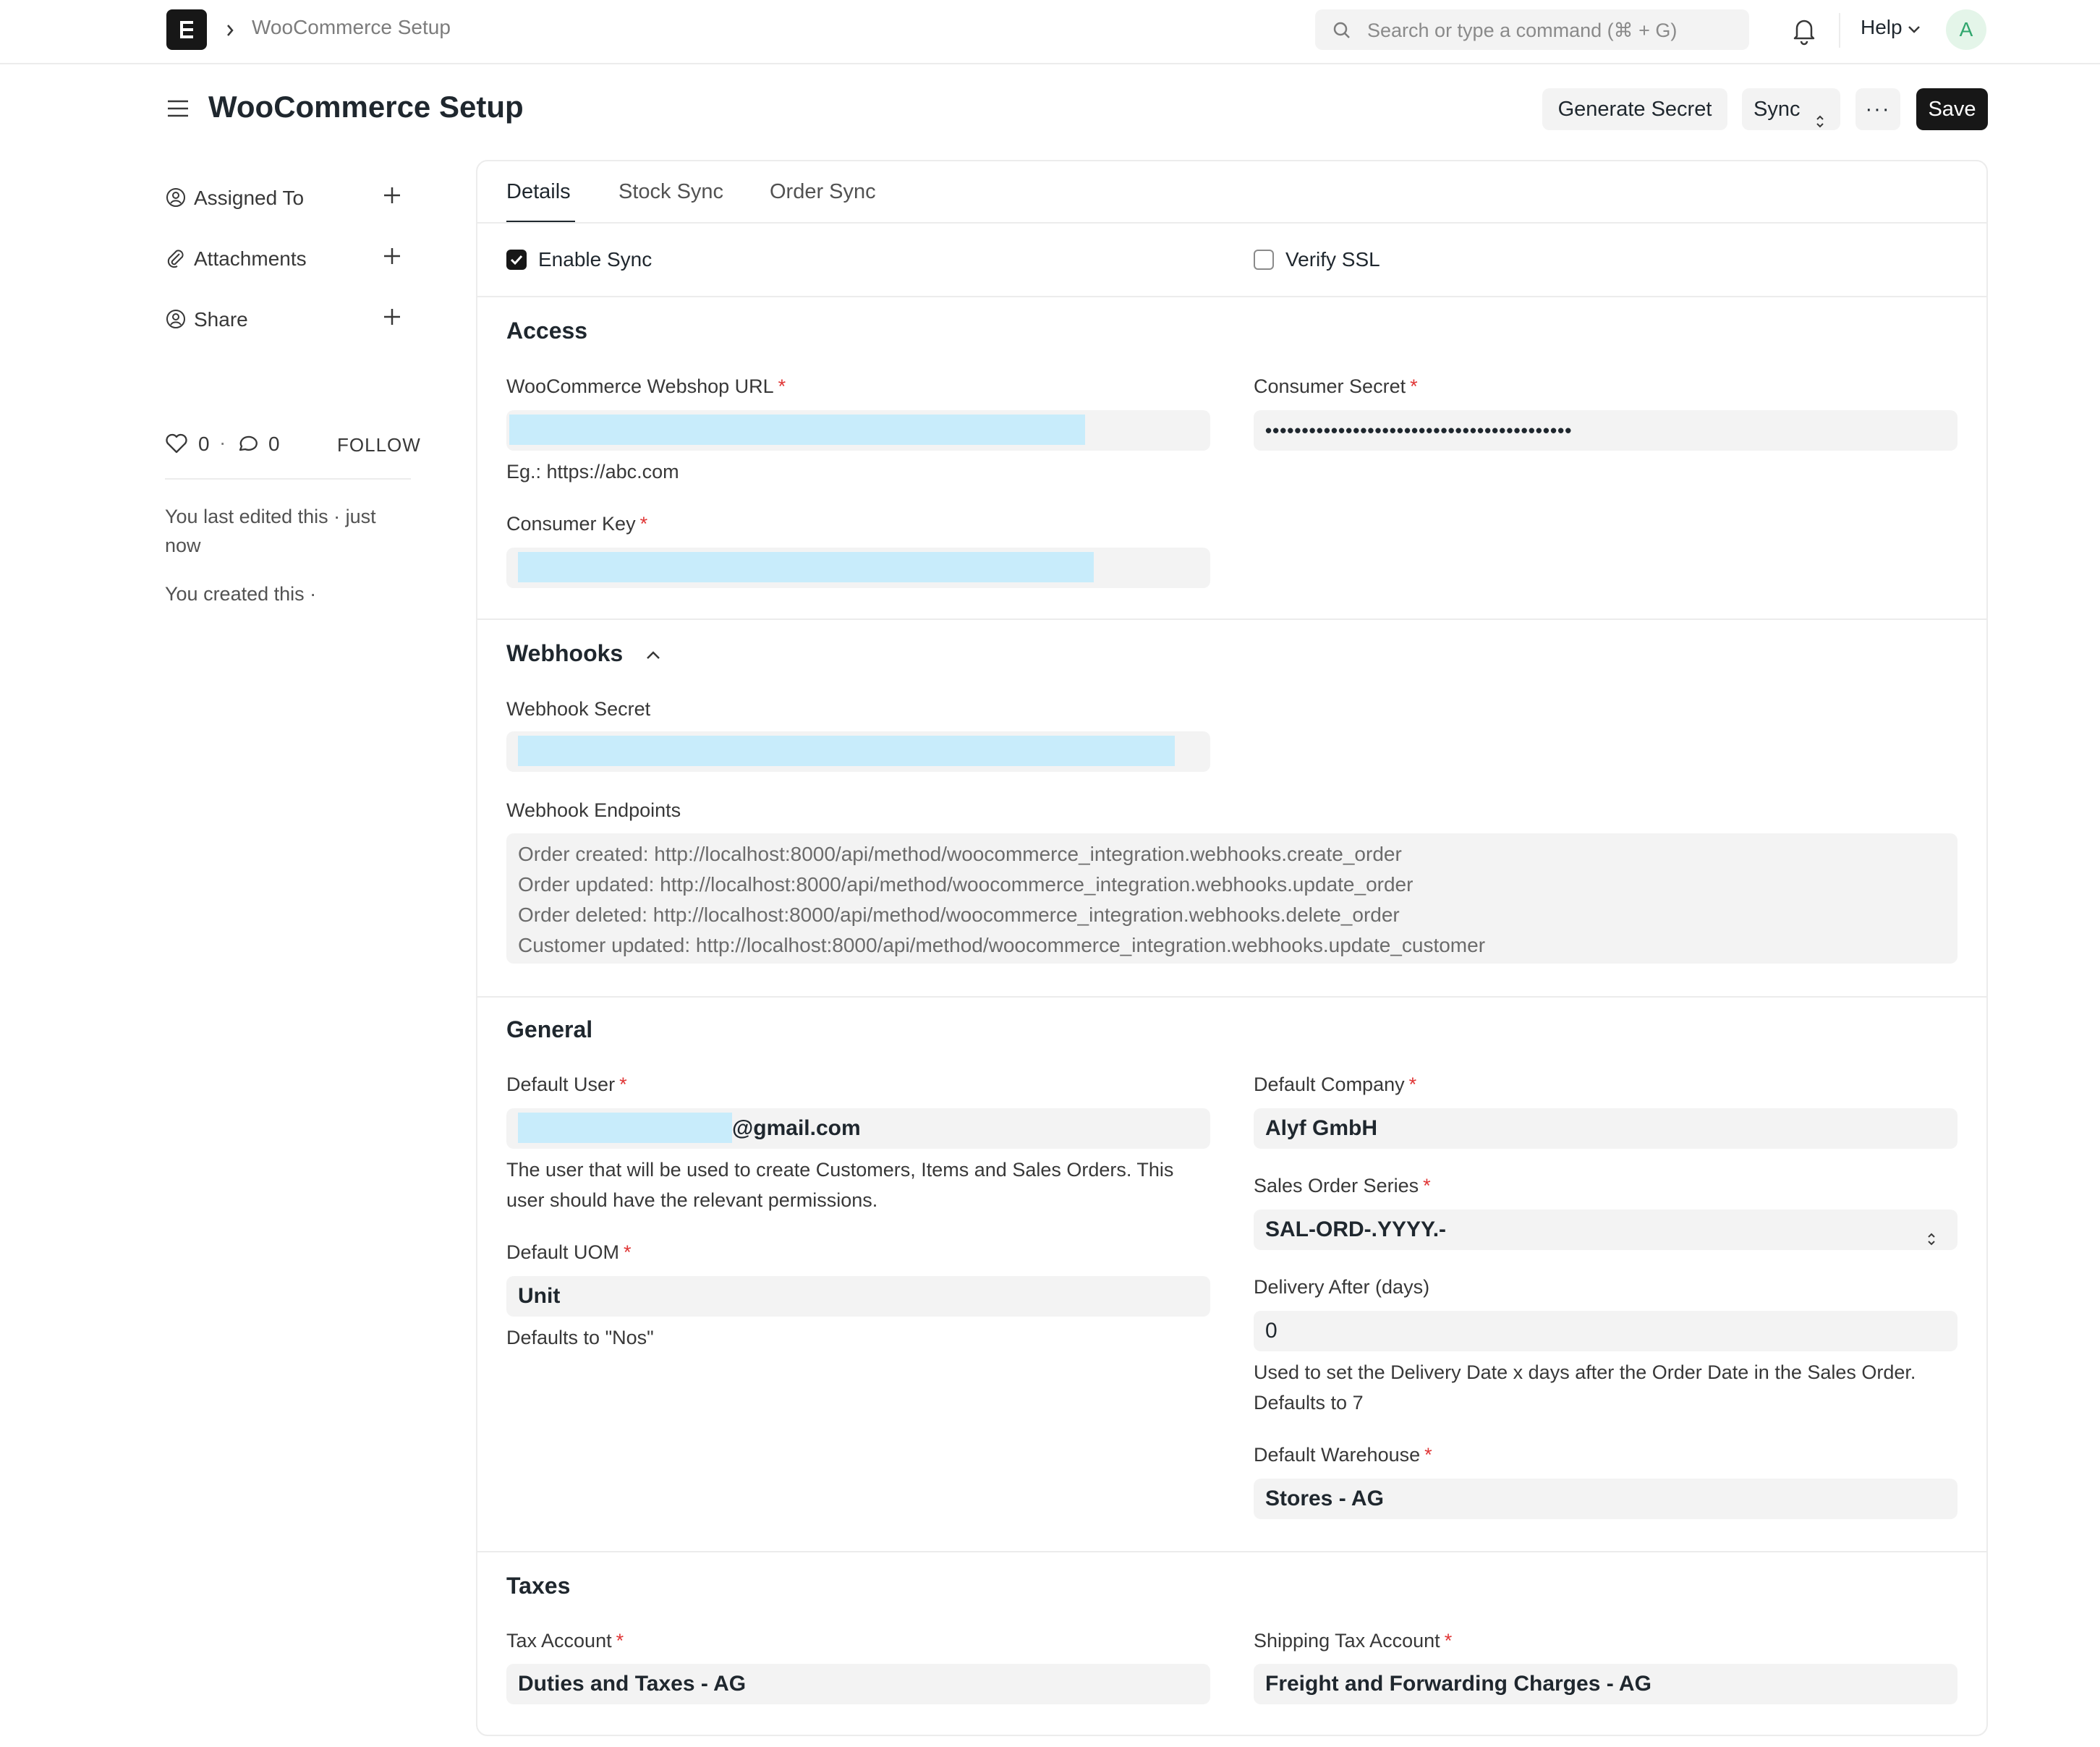 This screenshot has height=1747, width=2100. I want to click on page-title: WooCommerce Setup, so click(366, 107).